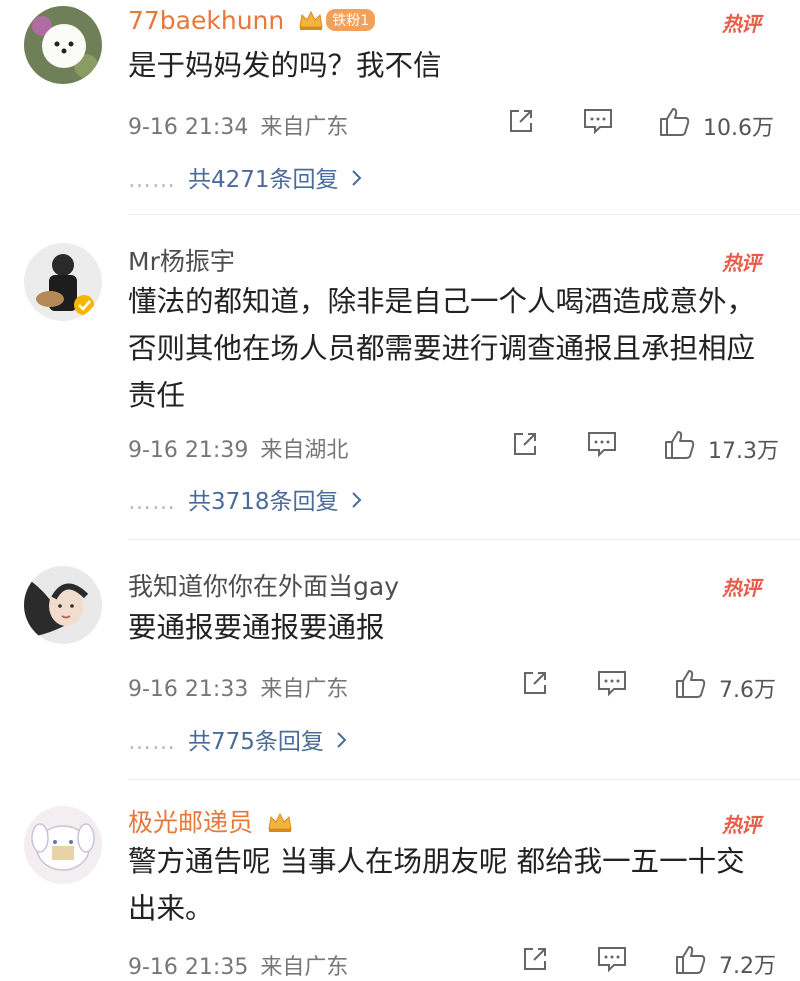 Image resolution: width=800 pixels, height=981 pixels. What do you see at coordinates (256, 627) in the screenshot?
I see `comment-text: 要通报要通报要通报` at bounding box center [256, 627].